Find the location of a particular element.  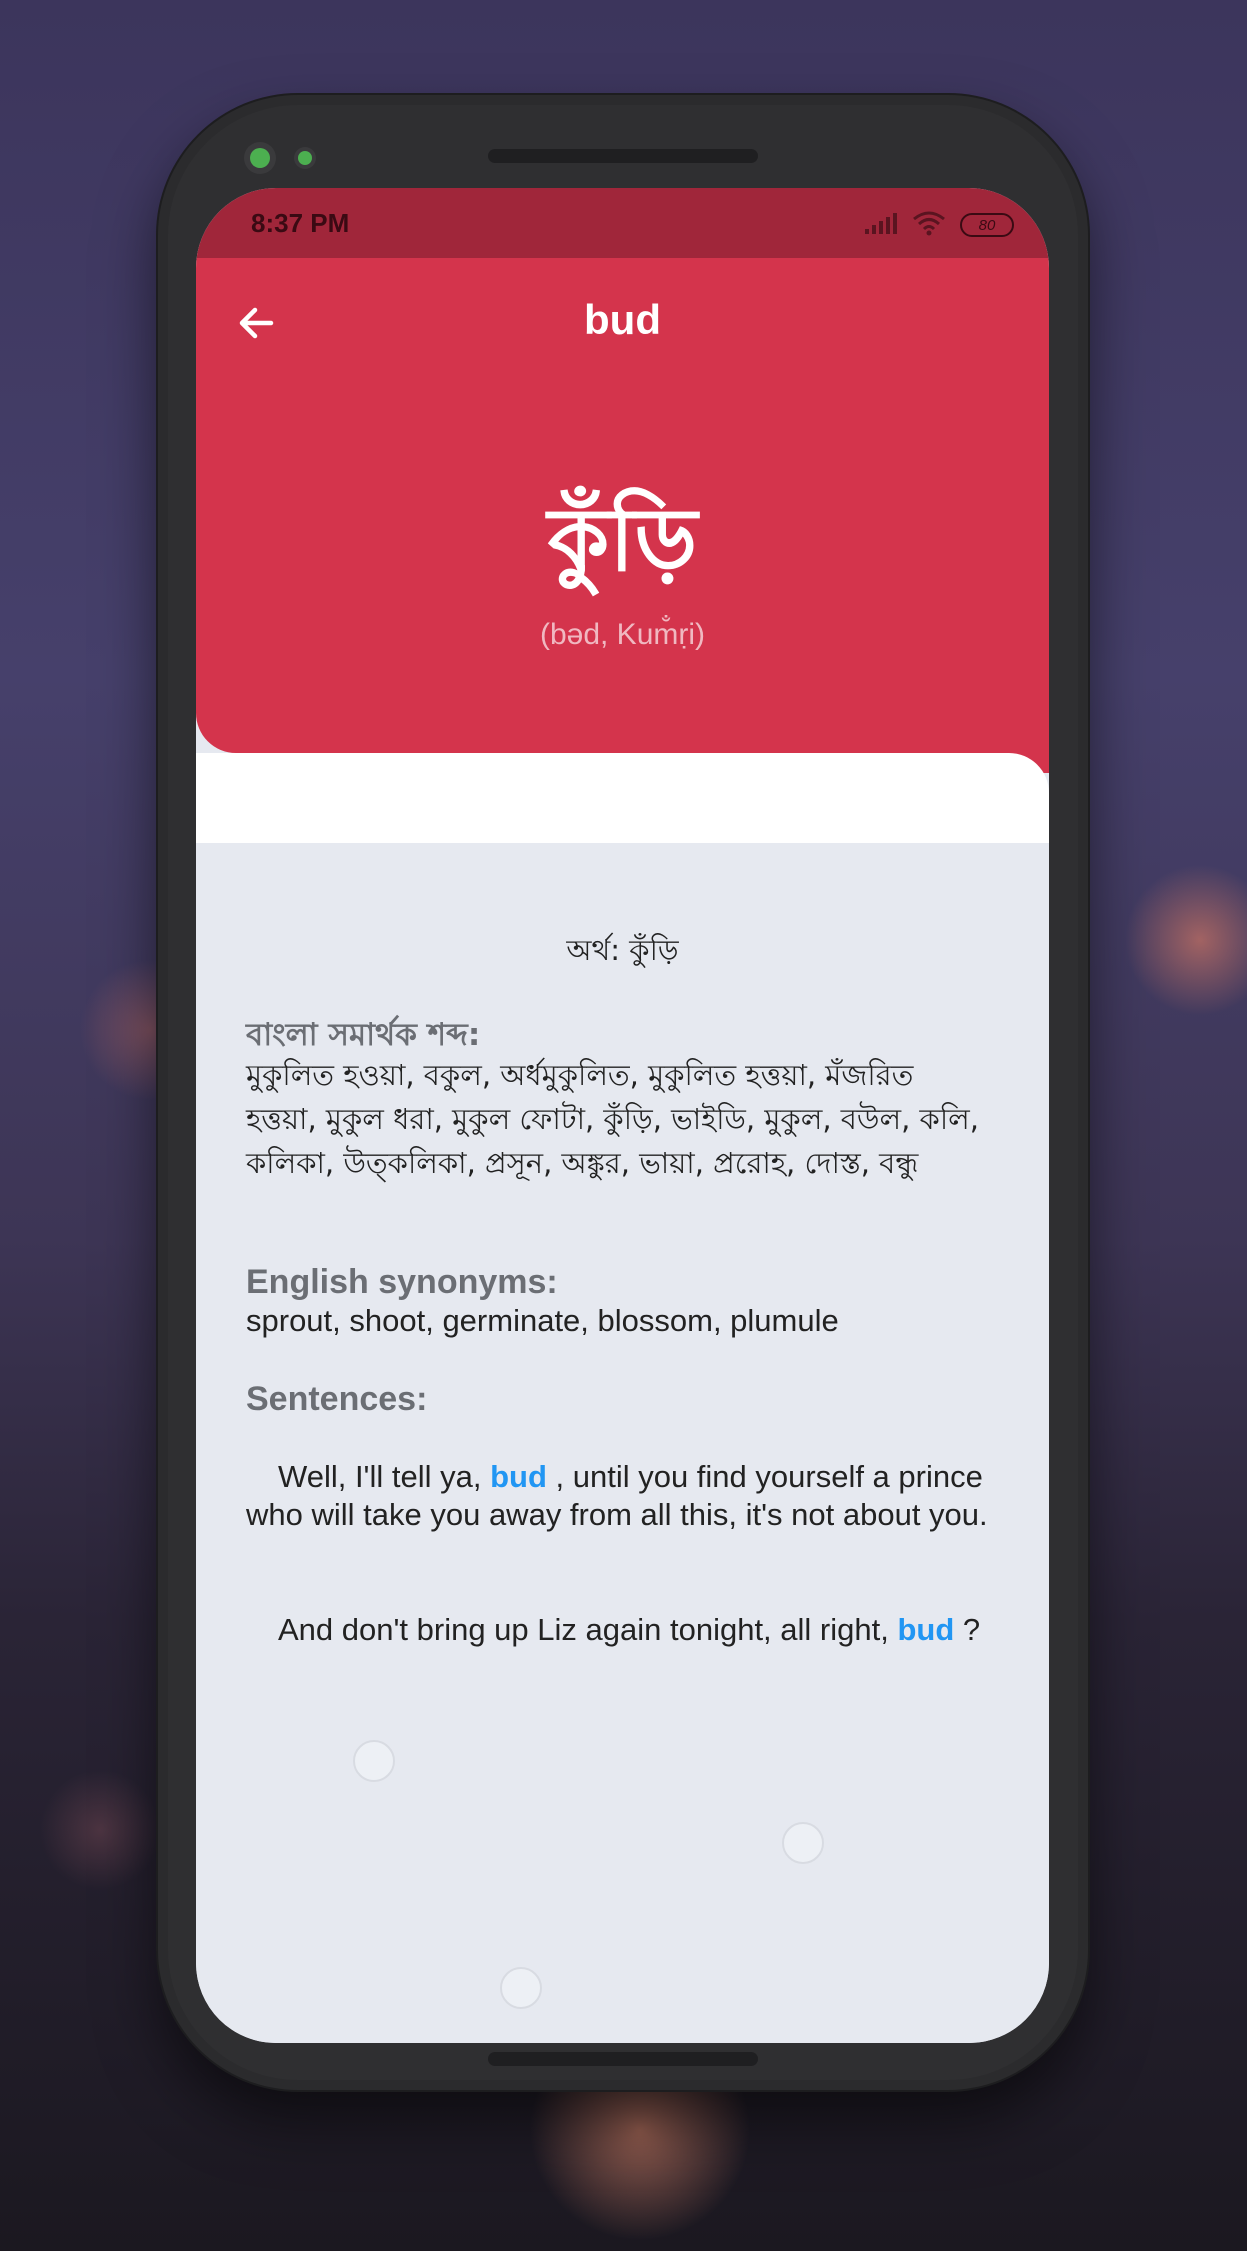

status-time: 8:37 PM is located at coordinates (300, 223).